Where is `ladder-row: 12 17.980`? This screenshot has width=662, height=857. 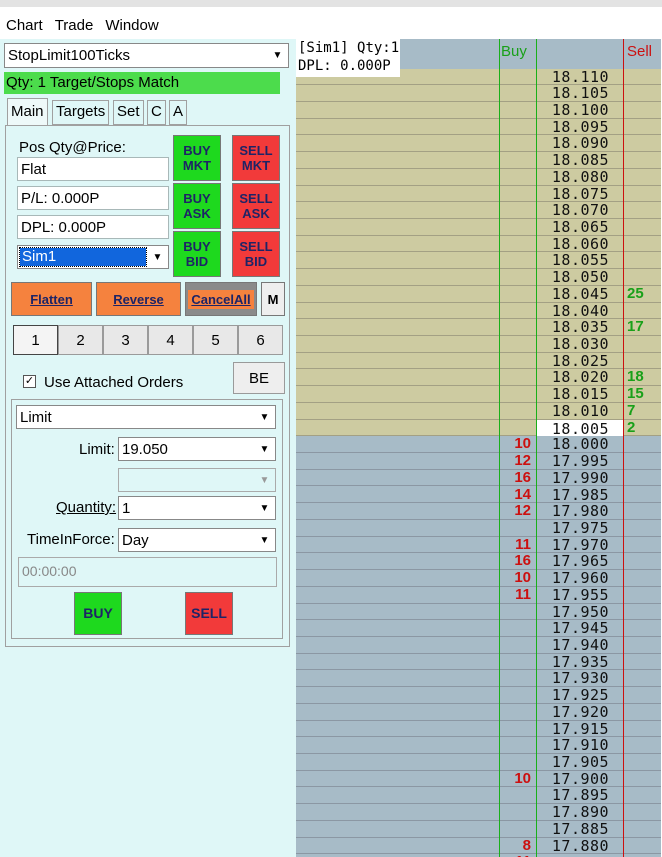
ladder-row: 12 17.980 is located at coordinates (479, 511).